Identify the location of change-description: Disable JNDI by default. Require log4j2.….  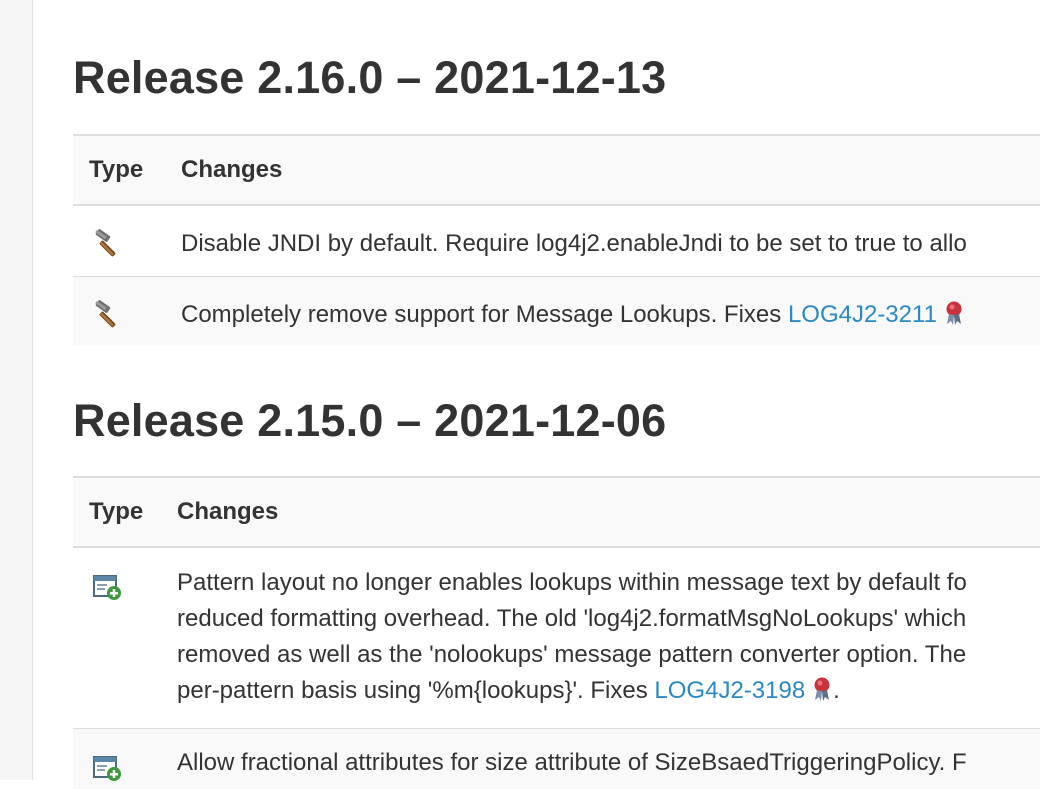
(610, 234).